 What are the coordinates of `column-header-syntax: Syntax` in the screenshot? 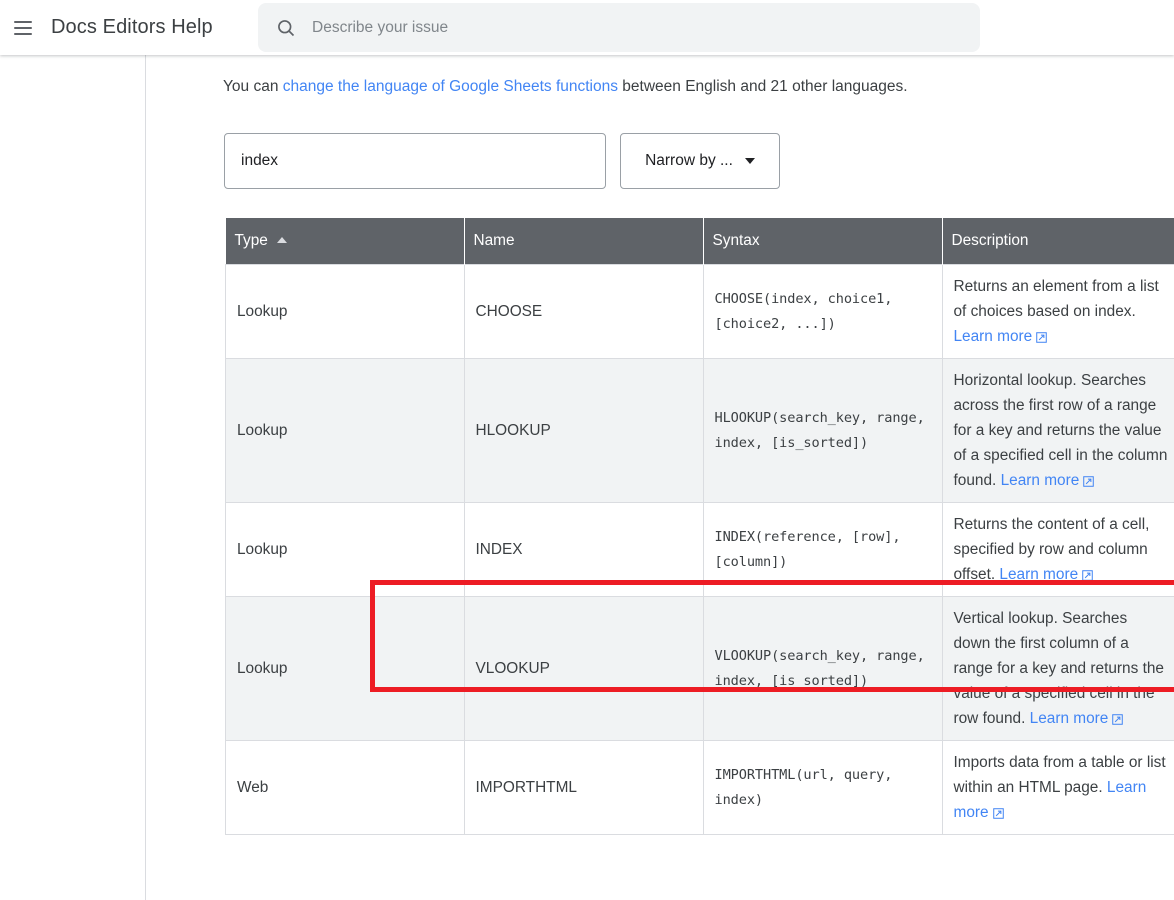 It's located at (823, 241).